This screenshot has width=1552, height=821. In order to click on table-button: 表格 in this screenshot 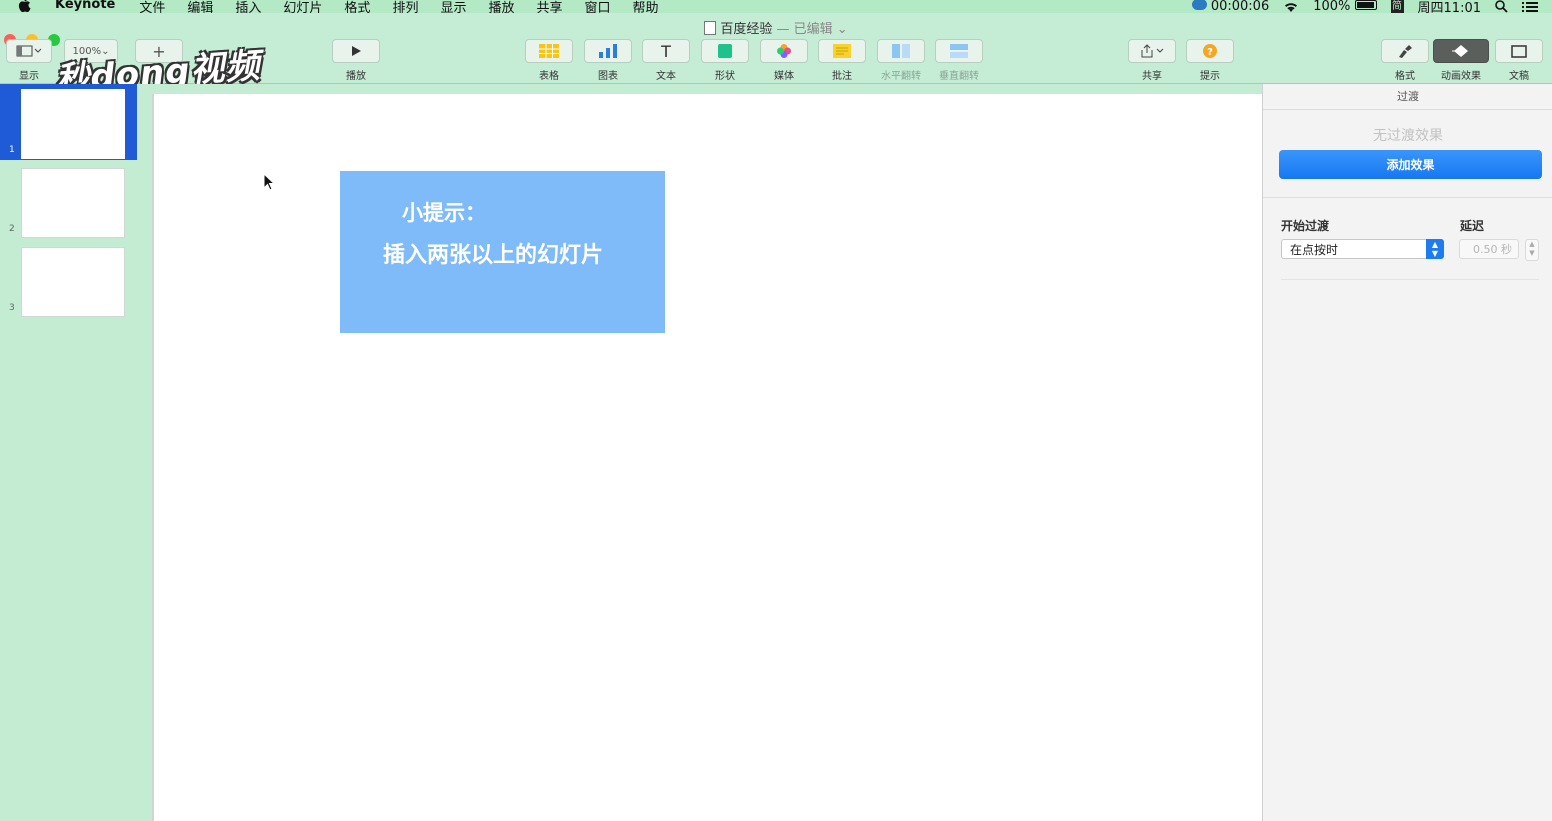, I will do `click(549, 60)`.